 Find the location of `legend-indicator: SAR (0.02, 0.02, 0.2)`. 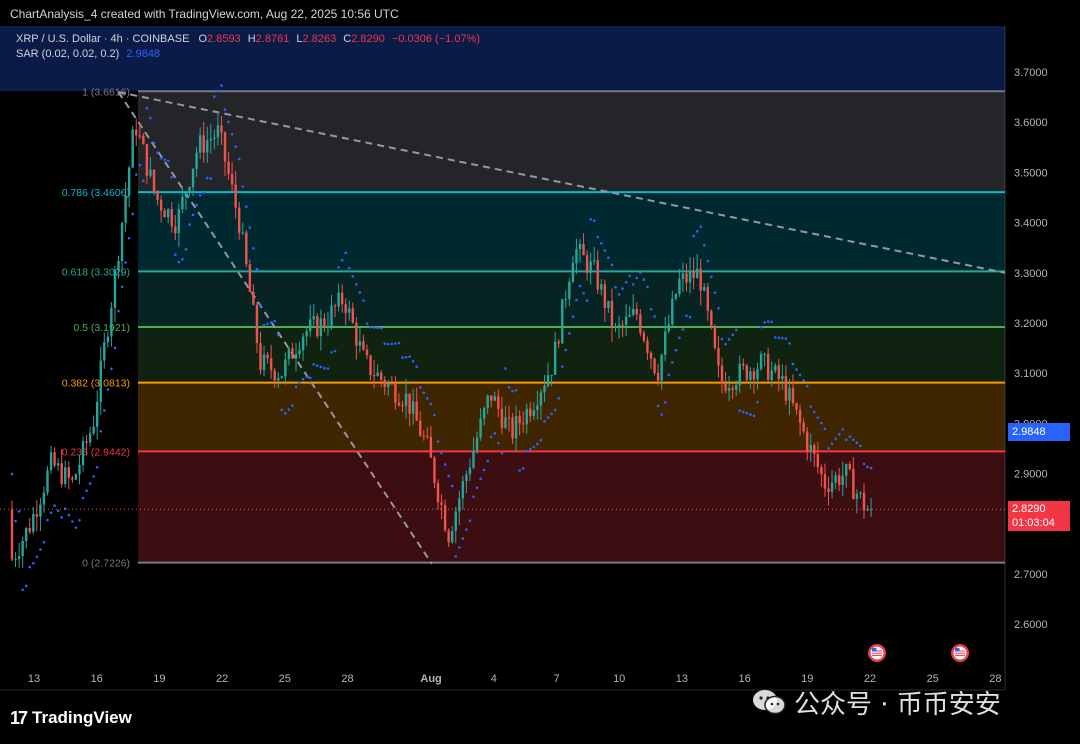

legend-indicator: SAR (0.02, 0.02, 0.2) is located at coordinates (67, 54).